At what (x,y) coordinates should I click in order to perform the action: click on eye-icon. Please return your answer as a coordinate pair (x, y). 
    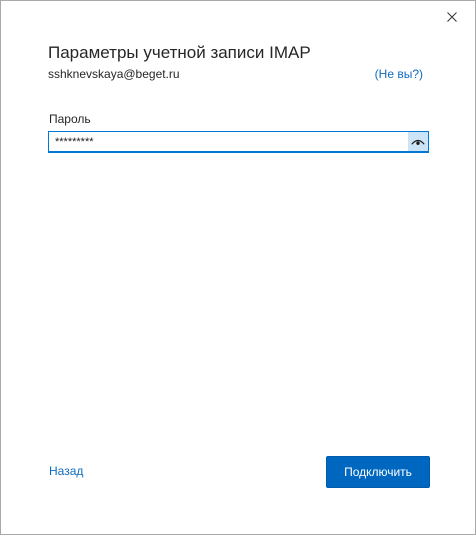
    Looking at the image, I should click on (418, 142).